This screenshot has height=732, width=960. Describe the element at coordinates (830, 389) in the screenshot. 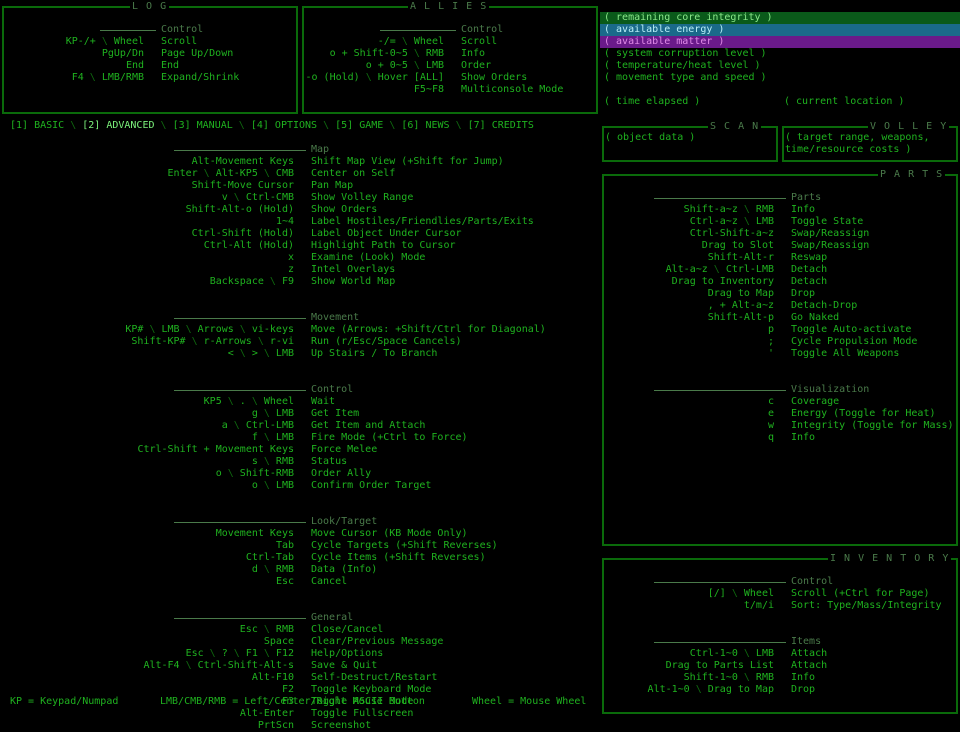

I see `parts-visualization-heading: Visualization` at that location.